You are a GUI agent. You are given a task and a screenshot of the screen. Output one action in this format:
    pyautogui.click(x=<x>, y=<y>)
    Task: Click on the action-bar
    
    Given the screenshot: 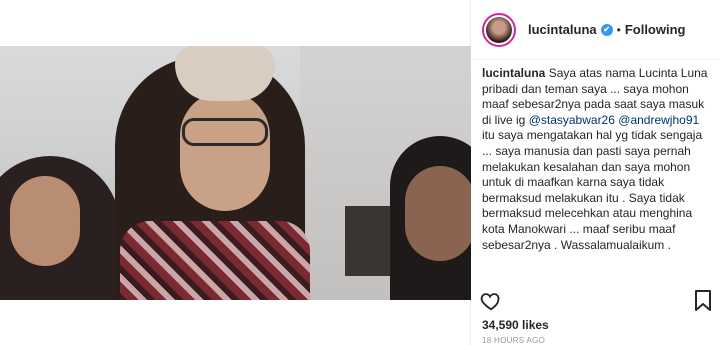 What is the action you would take?
    pyautogui.click(x=596, y=301)
    